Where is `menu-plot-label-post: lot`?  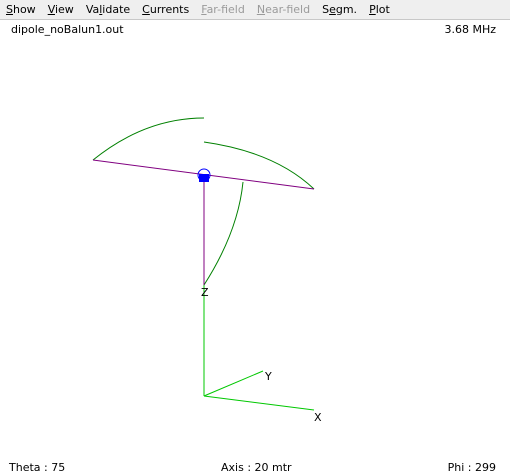 menu-plot-label-post: lot is located at coordinates (382, 9).